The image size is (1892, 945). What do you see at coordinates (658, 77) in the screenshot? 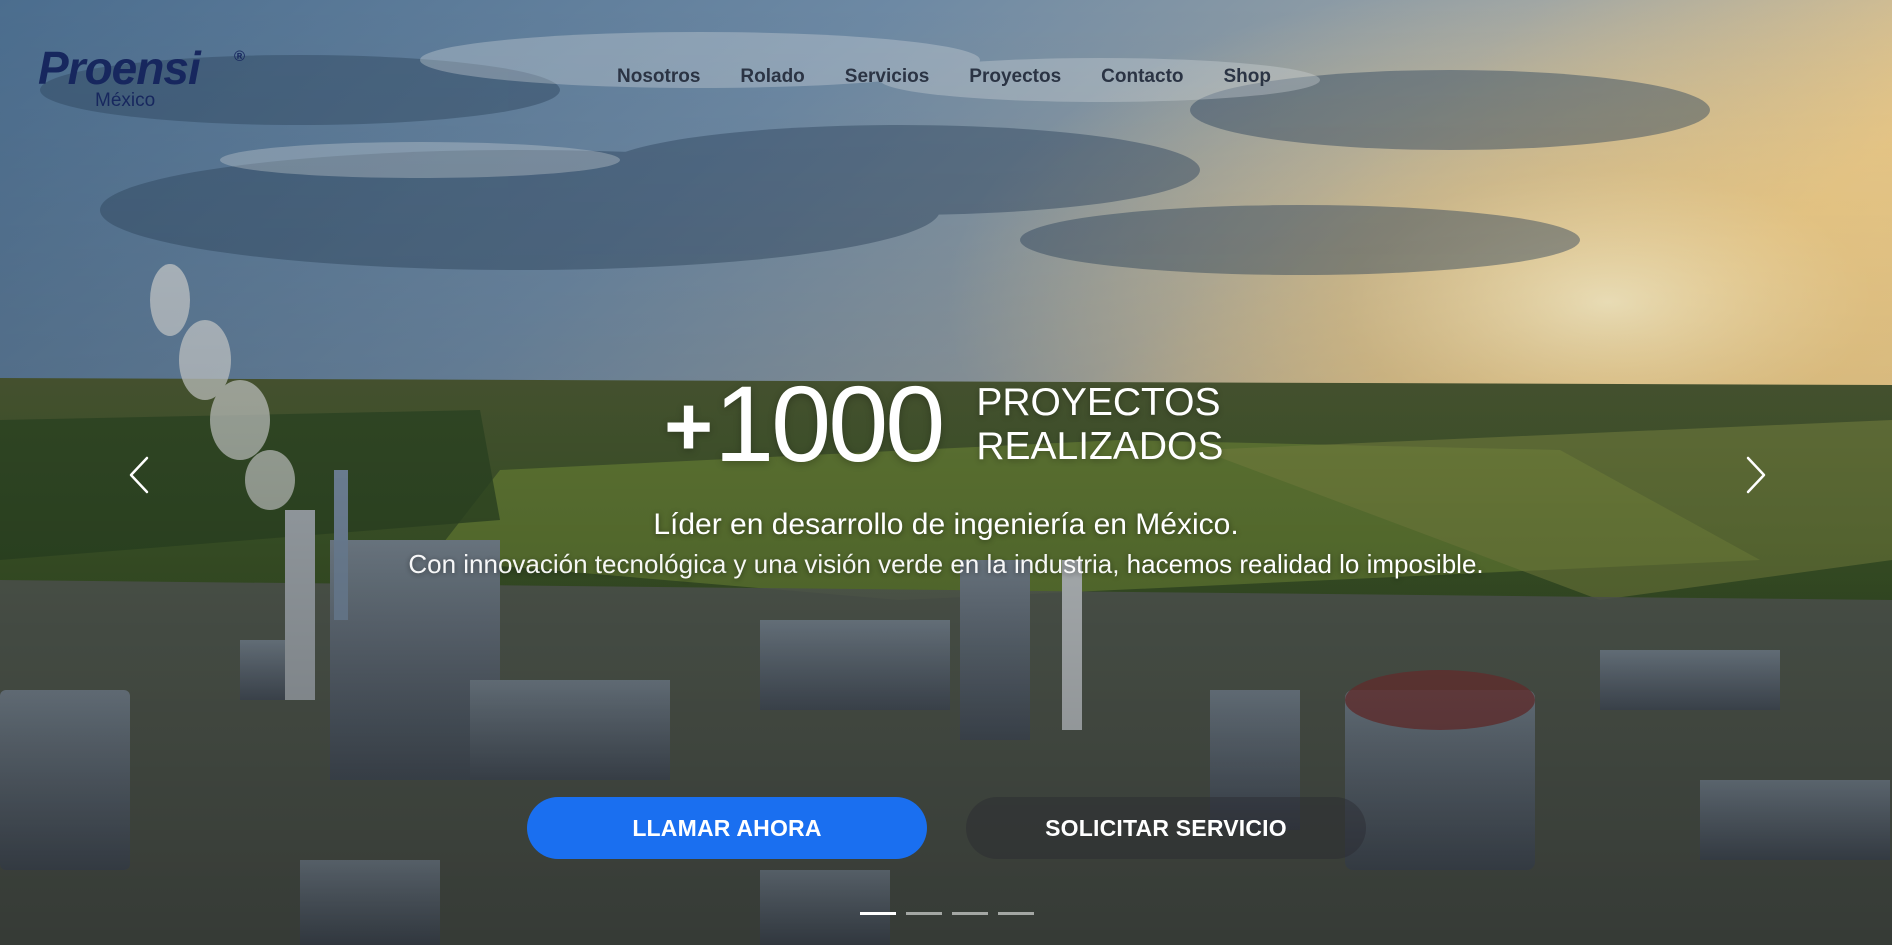
I see `nav-item-nosotros: Nosotros` at bounding box center [658, 77].